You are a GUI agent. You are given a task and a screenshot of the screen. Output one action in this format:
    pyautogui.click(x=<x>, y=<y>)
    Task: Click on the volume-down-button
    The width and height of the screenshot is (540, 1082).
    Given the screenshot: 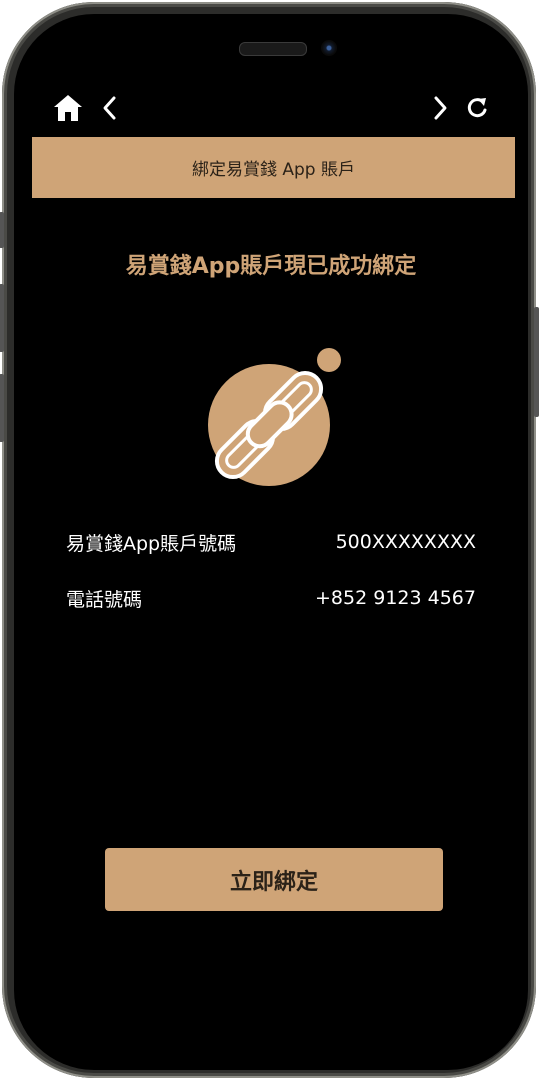 What is the action you would take?
    pyautogui.click(x=2, y=408)
    